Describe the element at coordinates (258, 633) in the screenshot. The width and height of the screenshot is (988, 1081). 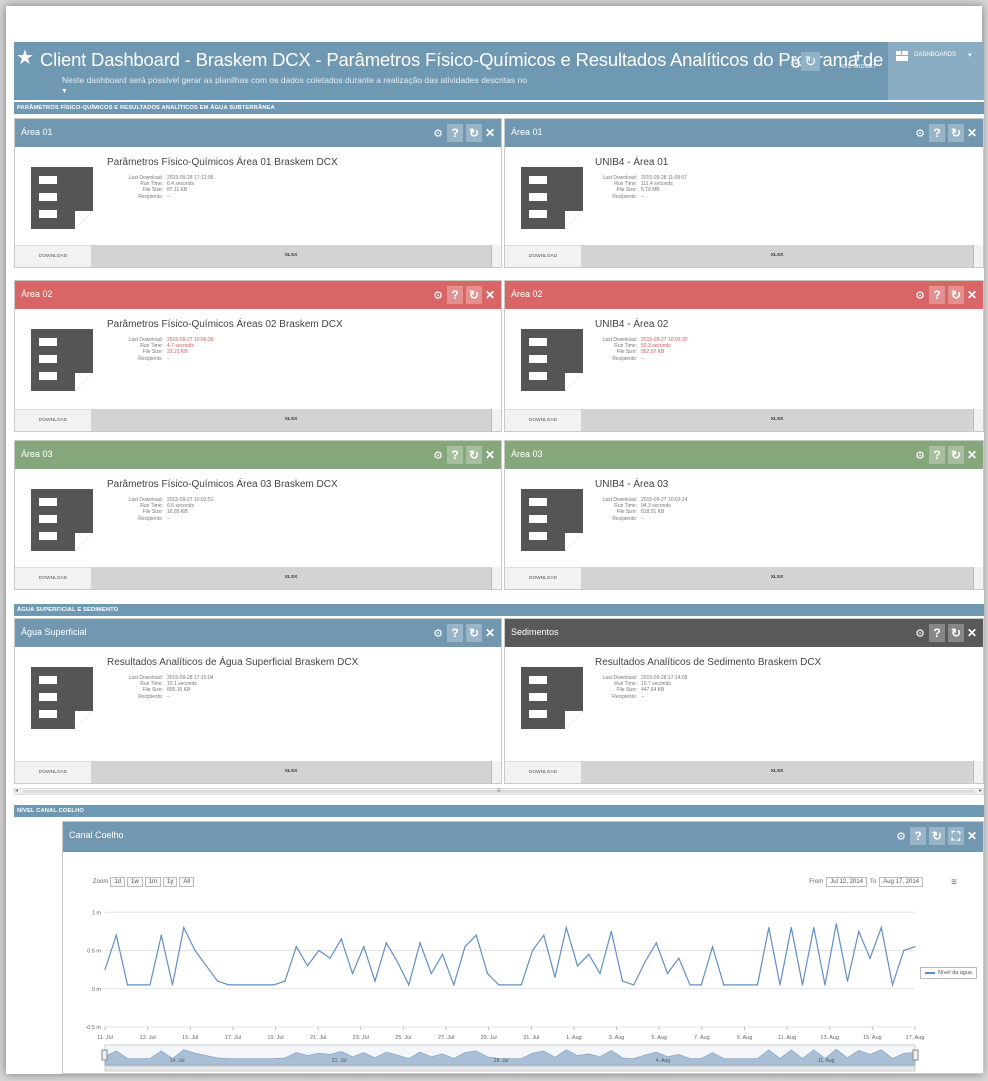
I see `widget-header: Água Superficial ⚙? ↻ ✕` at that location.